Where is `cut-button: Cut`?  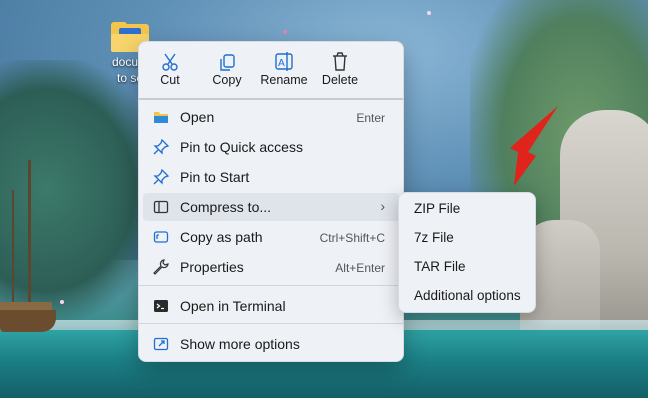 cut-button: Cut is located at coordinates (170, 71).